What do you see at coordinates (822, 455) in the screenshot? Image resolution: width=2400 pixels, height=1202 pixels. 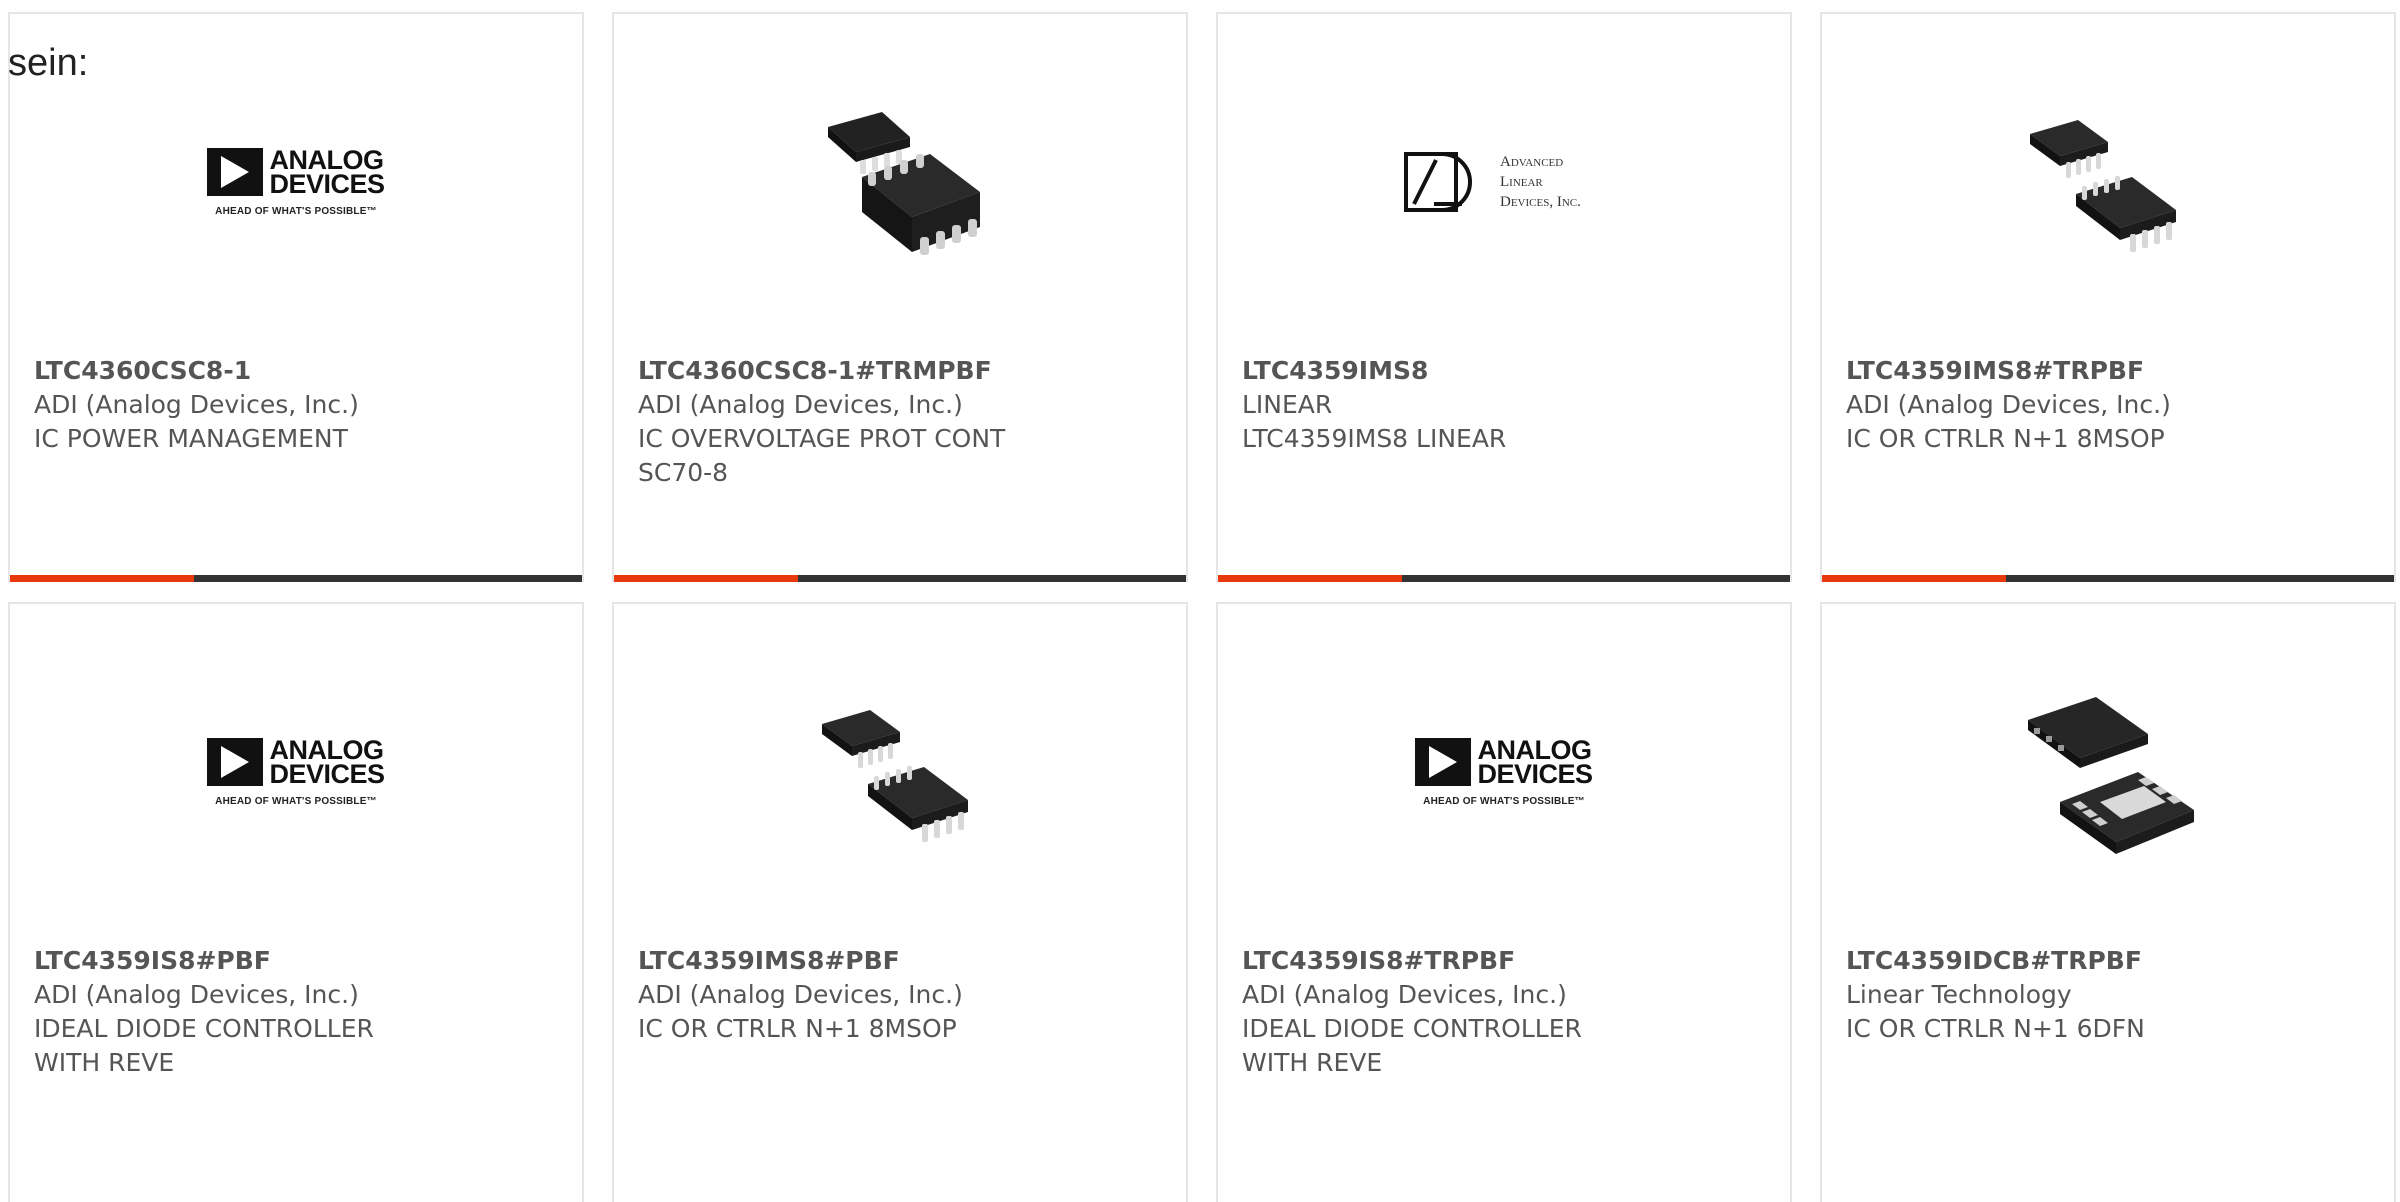 I see `product-description: IC OVERVOLTAGE PROT CONT SC70-8` at bounding box center [822, 455].